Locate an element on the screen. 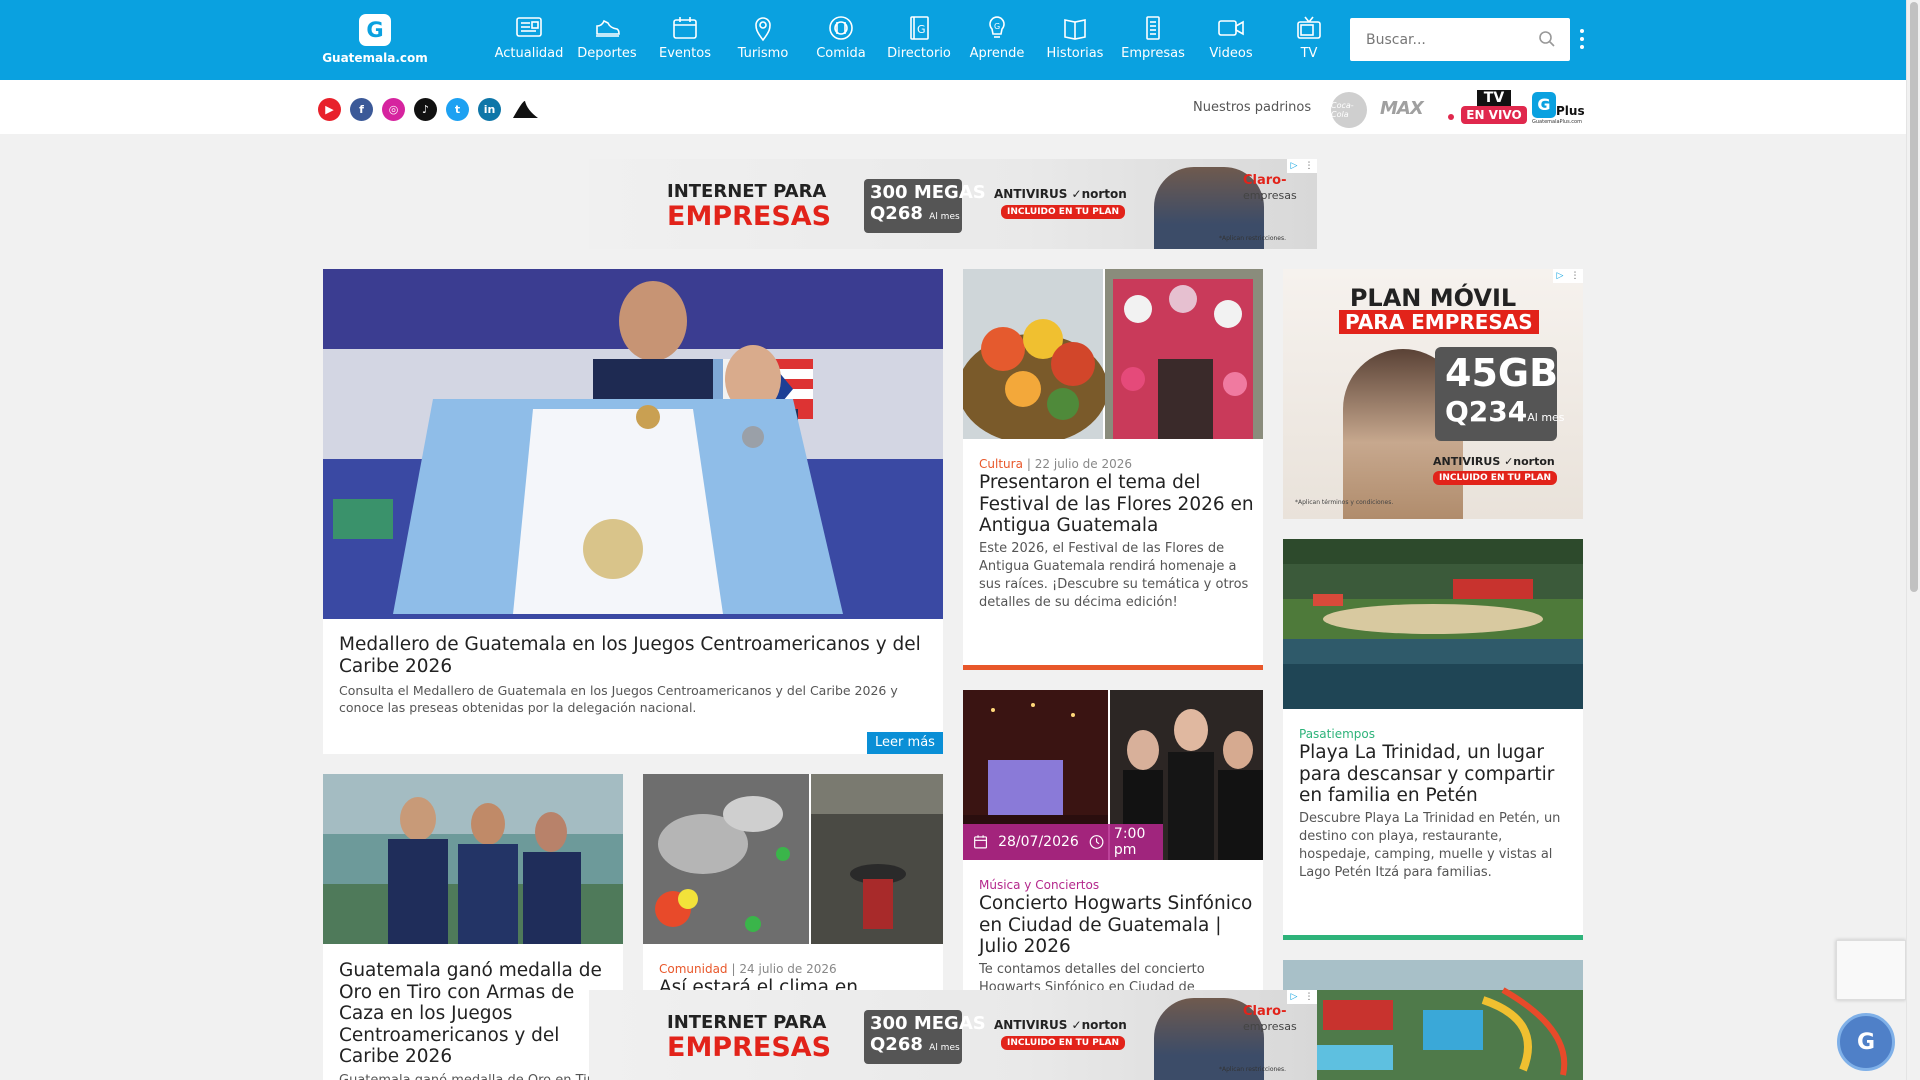 This screenshot has width=1920, height=1080. ad-megas-box: 300 MEGAS Q268 Al mes is located at coordinates (925, 1037).